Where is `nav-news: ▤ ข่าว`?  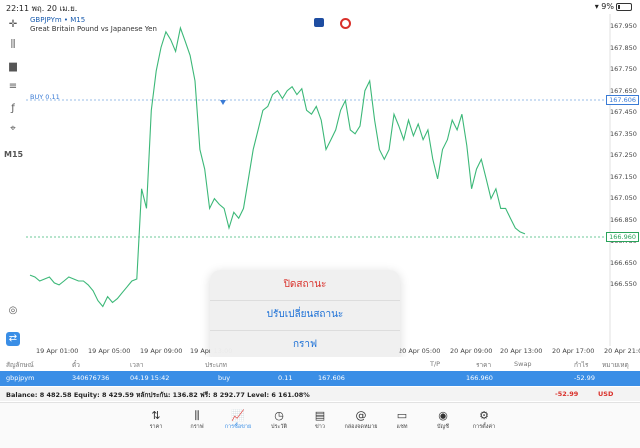
nav-news: ▤ ข่าว is located at coordinates (320, 420).